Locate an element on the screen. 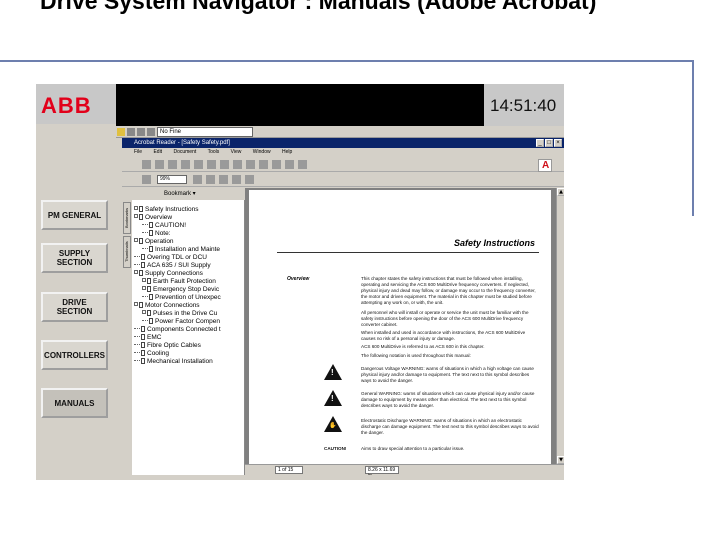 Image resolution: width=720 pixels, height=540 pixels. bookmark-item: Cooling is located at coordinates (189, 354).